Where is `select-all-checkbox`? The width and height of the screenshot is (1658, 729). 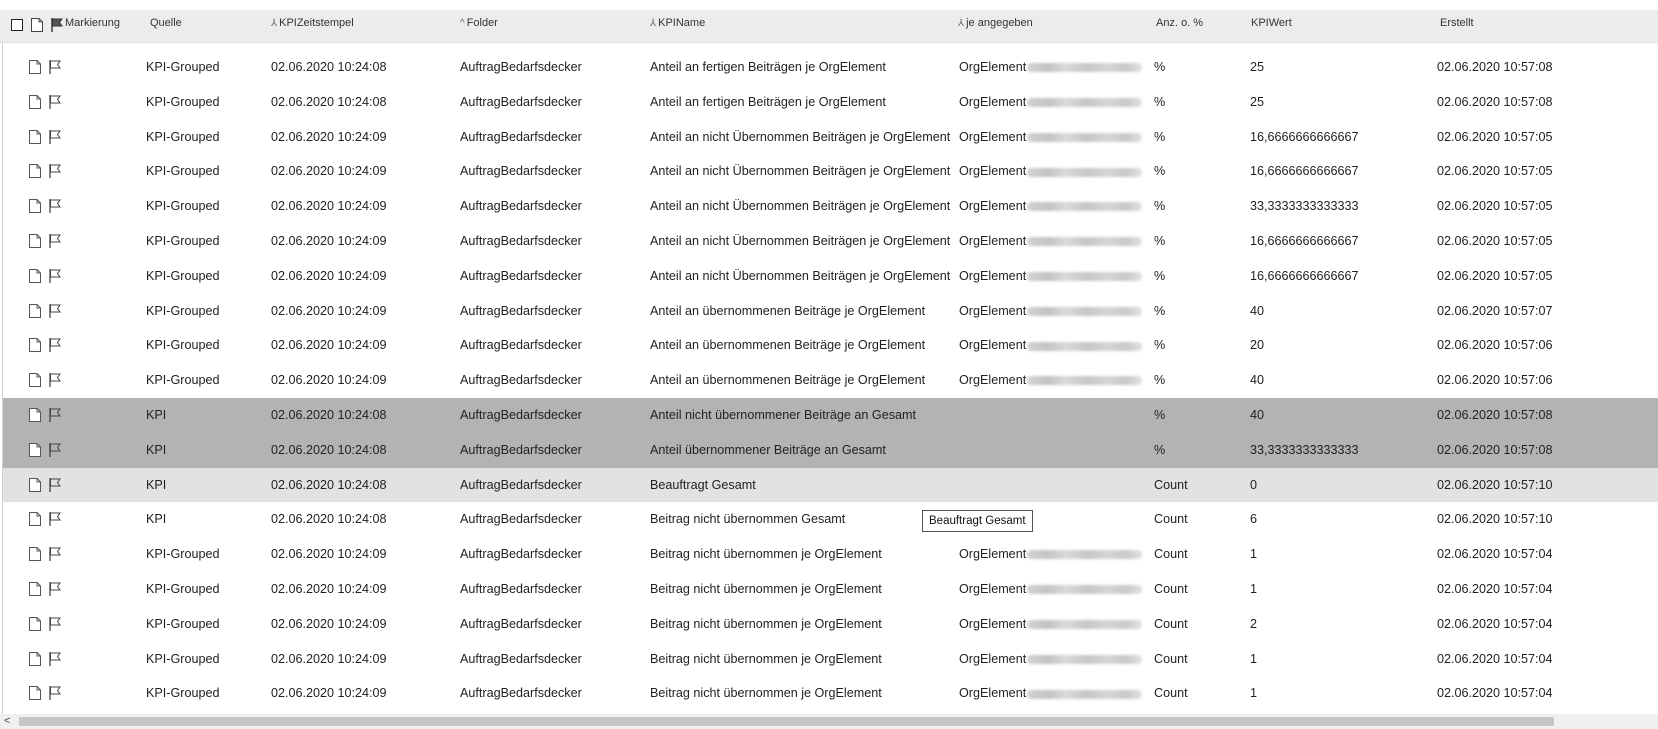 select-all-checkbox is located at coordinates (17, 25).